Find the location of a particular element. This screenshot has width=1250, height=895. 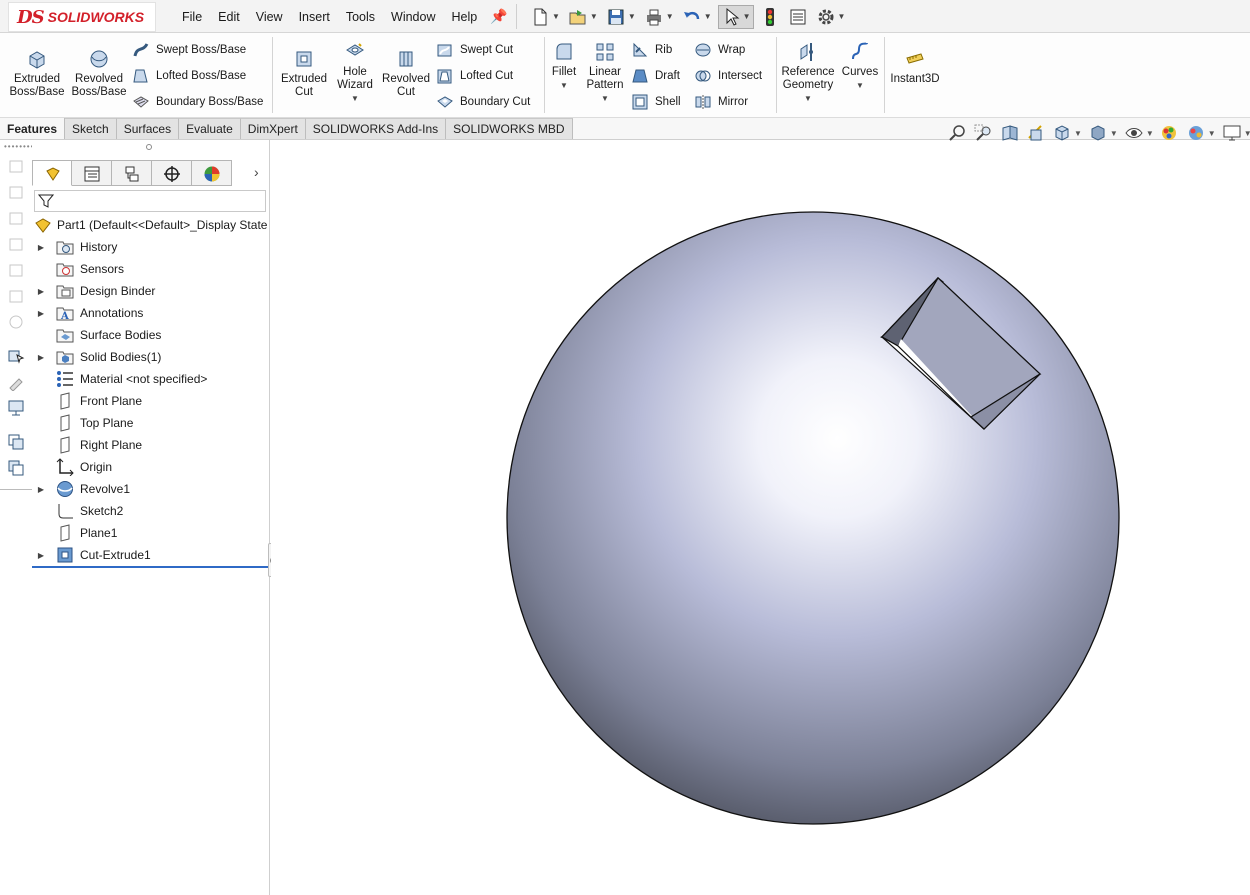

tab-solidworks-mbd: SOLIDWORKS MBD is located at coordinates (509, 128).